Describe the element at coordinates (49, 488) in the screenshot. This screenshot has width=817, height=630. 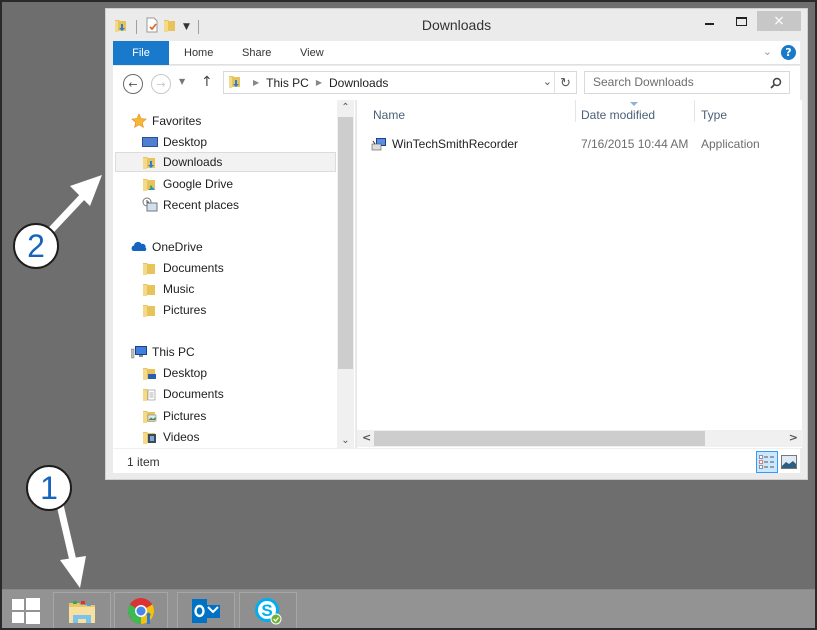
I see `annotation-callout-1: 1` at that location.